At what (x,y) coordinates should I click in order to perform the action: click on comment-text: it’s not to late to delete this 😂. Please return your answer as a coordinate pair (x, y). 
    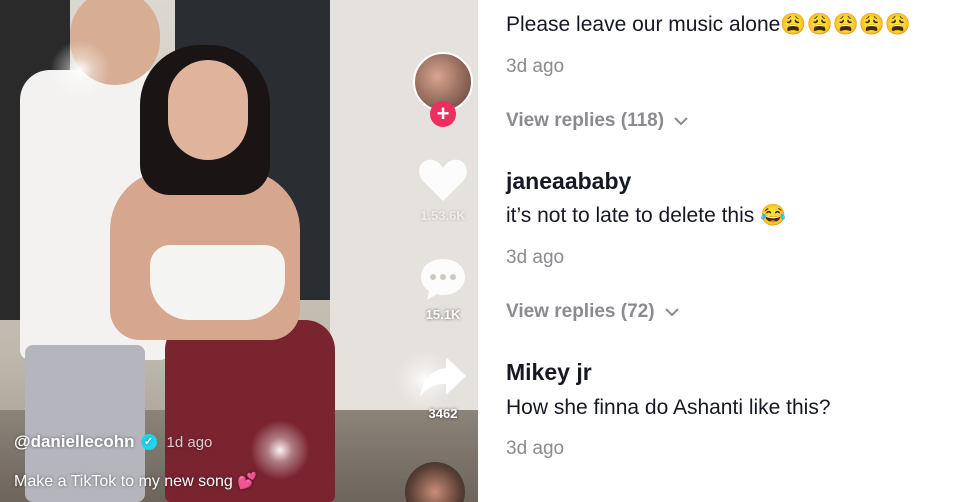
    Looking at the image, I should click on (646, 215).